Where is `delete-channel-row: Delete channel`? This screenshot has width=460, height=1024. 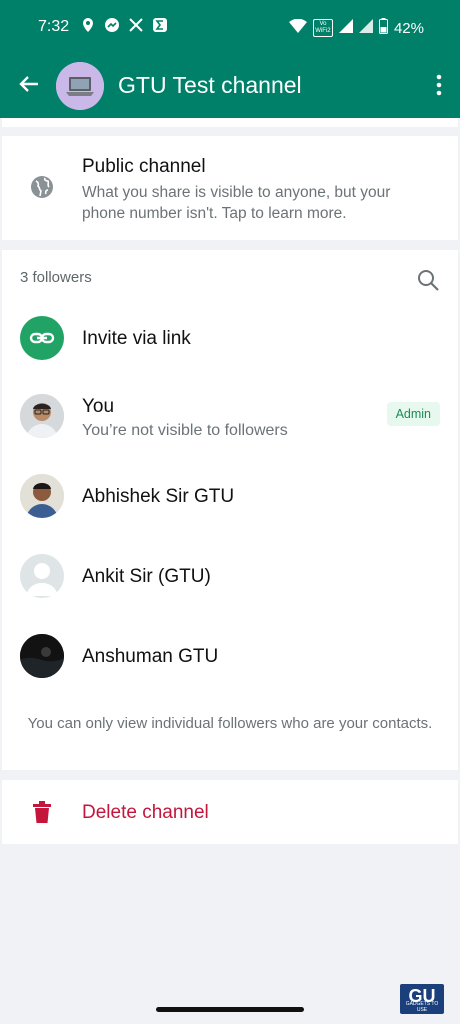 delete-channel-row: Delete channel is located at coordinates (230, 812).